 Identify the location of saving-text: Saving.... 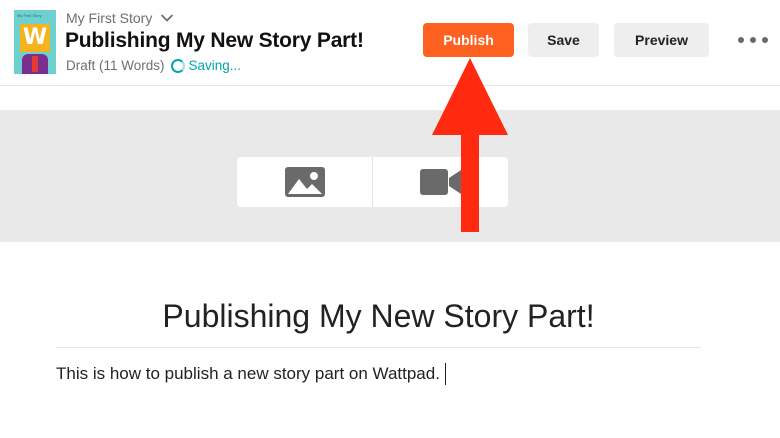
(215, 65).